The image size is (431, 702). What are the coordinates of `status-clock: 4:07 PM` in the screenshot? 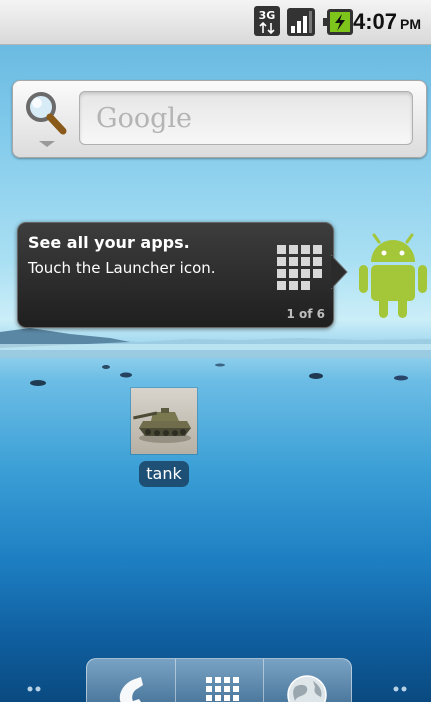 It's located at (387, 23).